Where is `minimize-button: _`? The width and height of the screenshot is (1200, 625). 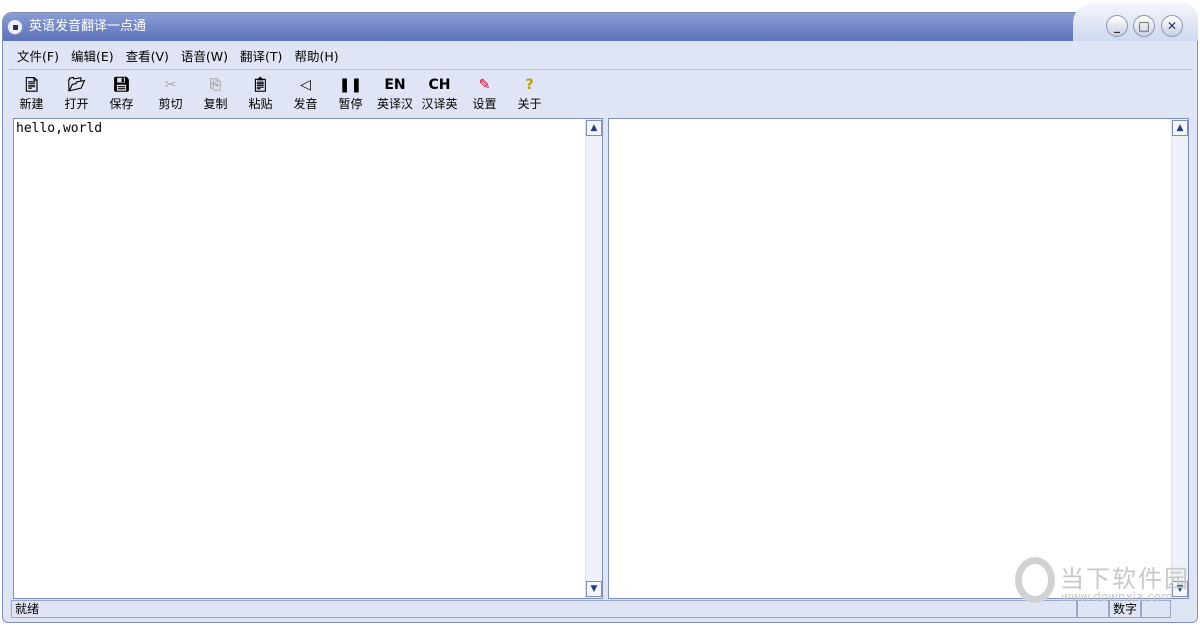 minimize-button: _ is located at coordinates (1117, 26).